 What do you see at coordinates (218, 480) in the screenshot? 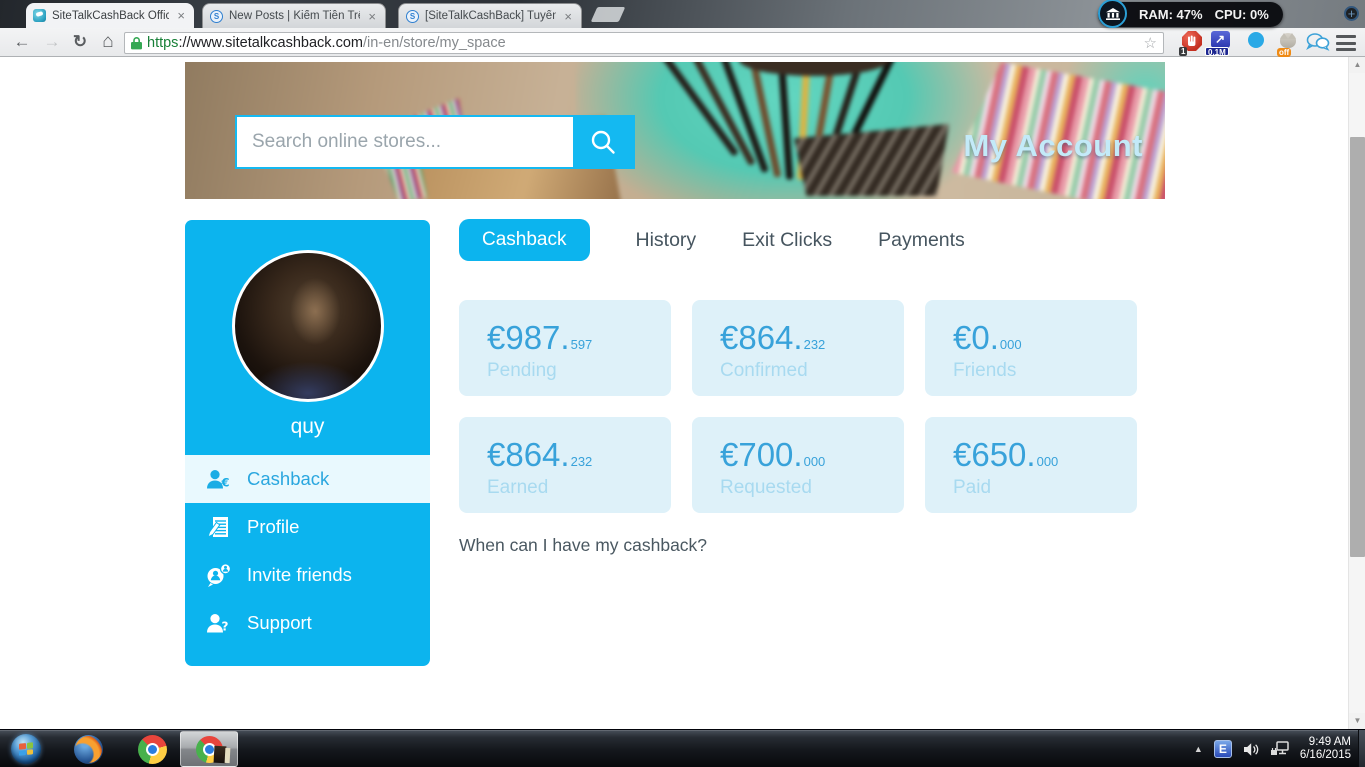
I see `user-euro-icon: €` at bounding box center [218, 480].